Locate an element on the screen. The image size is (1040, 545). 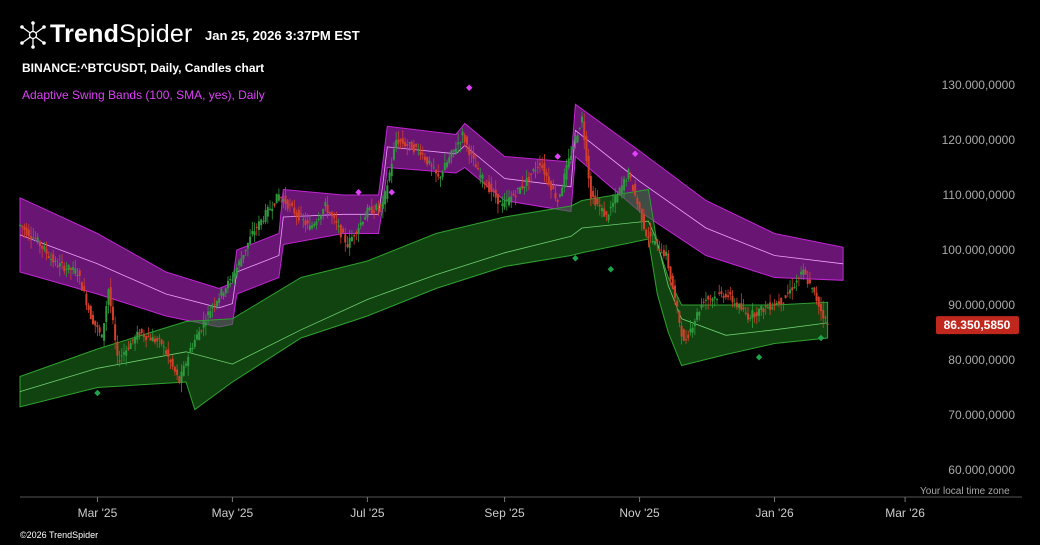
lower-signal-marker is located at coordinates (97, 393).